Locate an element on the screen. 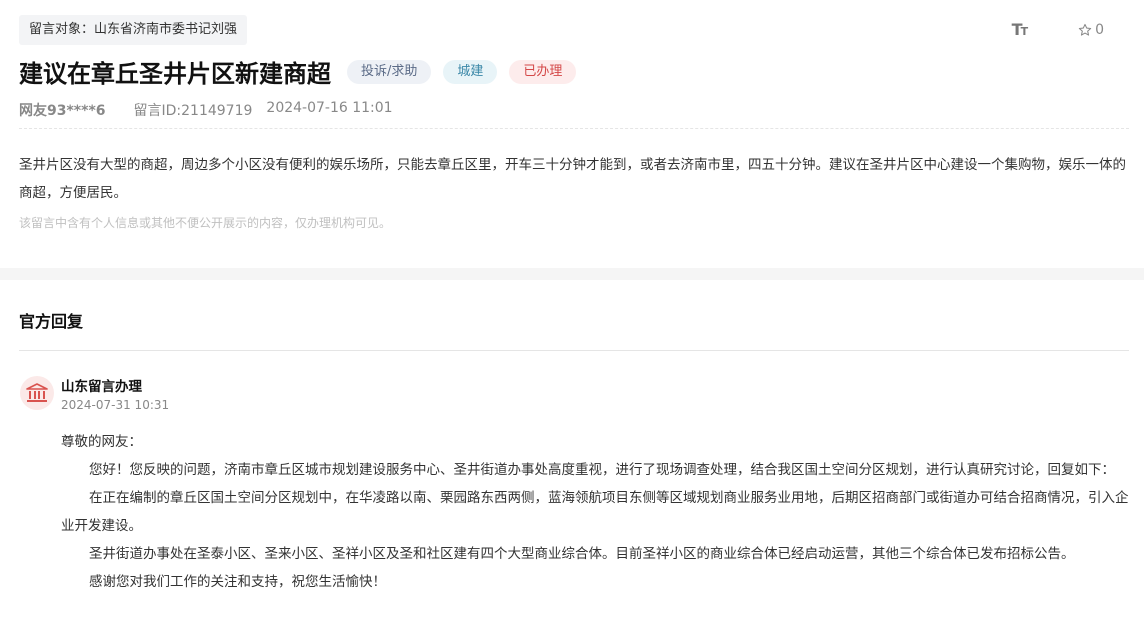  org-name: 山东留言办理 is located at coordinates (101, 387).